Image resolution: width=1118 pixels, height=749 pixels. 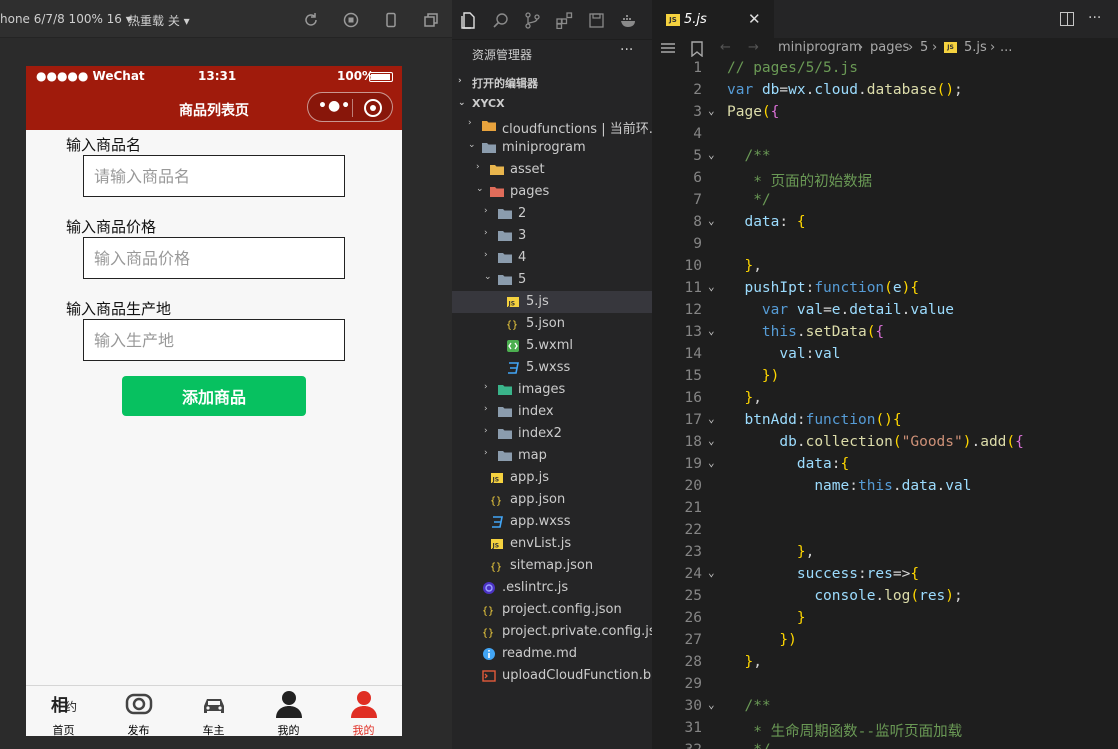 What do you see at coordinates (552, 588) in the screenshot?
I see `tree-file: .eslintrc.js` at bounding box center [552, 588].